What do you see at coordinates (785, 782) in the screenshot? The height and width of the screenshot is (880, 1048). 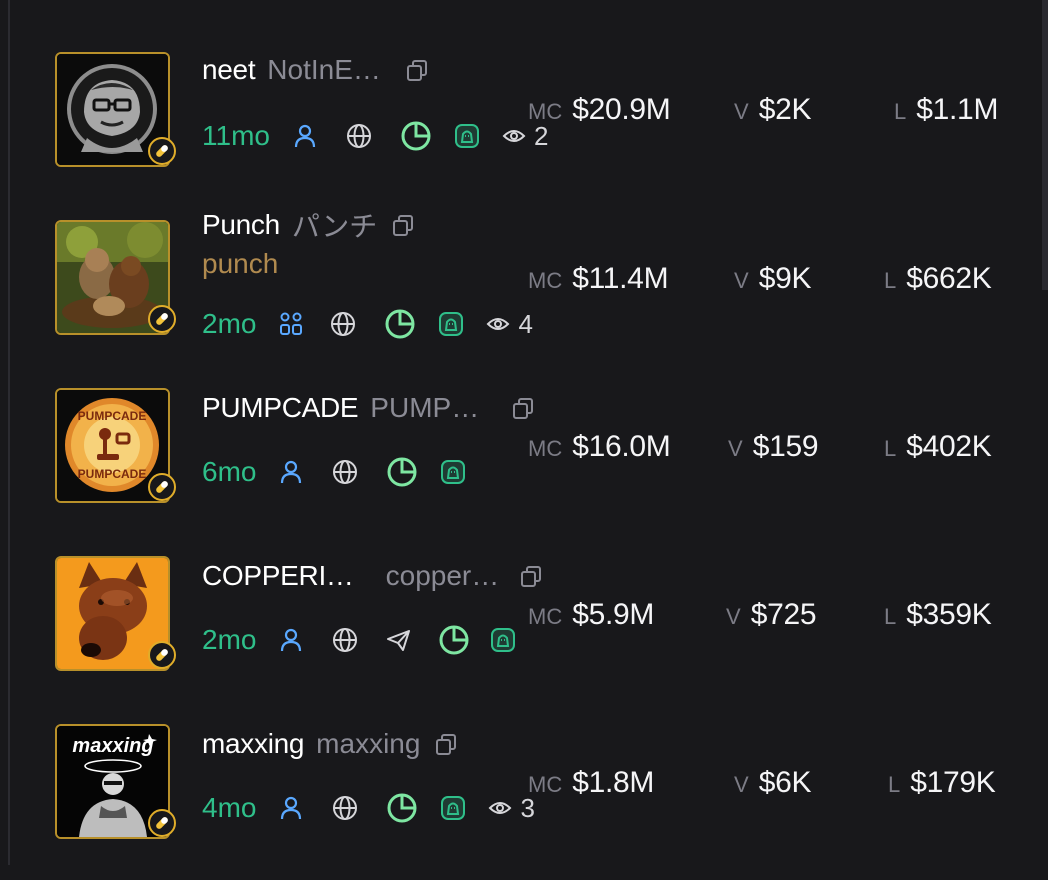 I see `volume-value: $6K` at bounding box center [785, 782].